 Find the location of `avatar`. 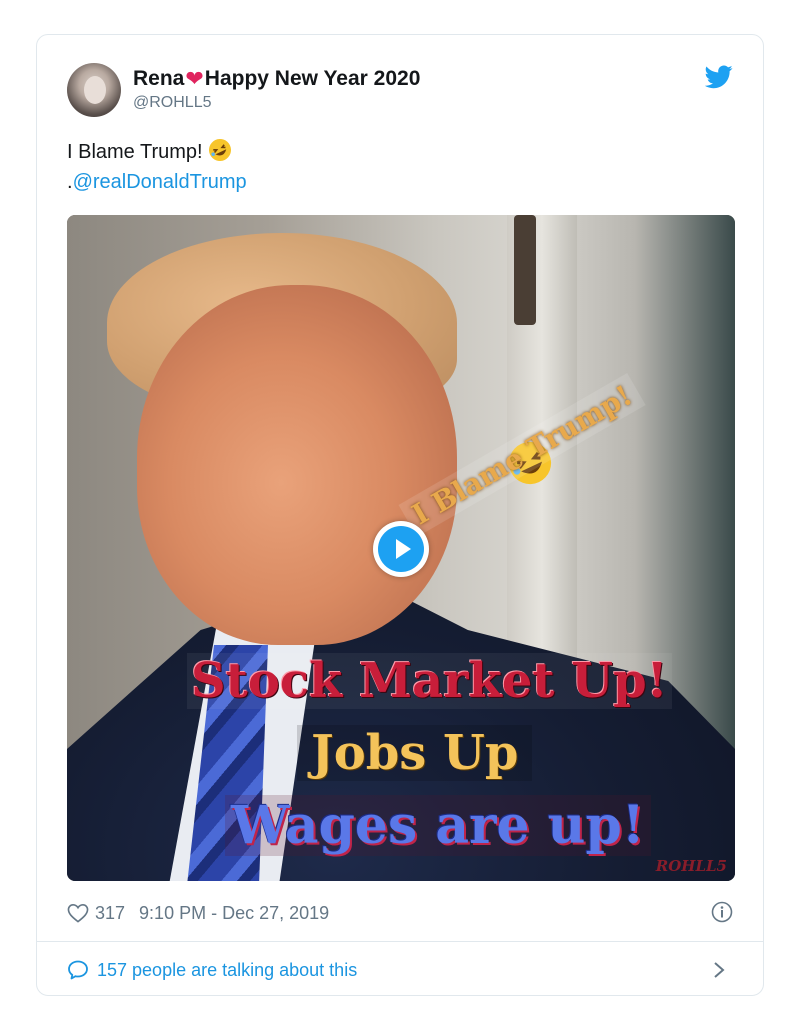

avatar is located at coordinates (94, 90).